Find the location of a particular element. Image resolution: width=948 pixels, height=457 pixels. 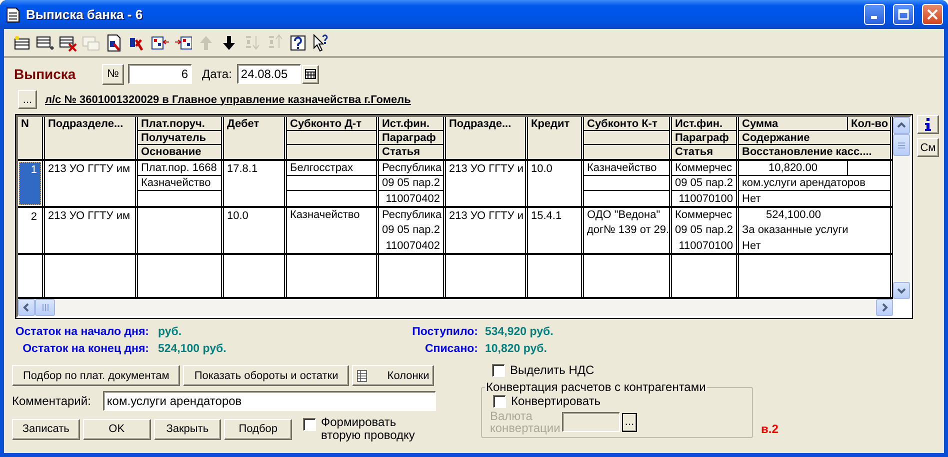

side-button: См is located at coordinates (928, 147).